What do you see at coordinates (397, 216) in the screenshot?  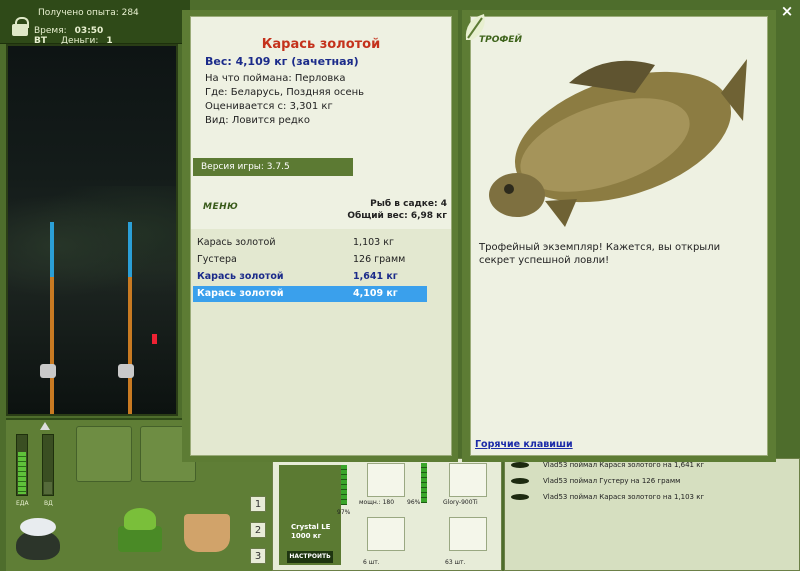 I see `total-weight: Общий вес: 6,98 кг` at bounding box center [397, 216].